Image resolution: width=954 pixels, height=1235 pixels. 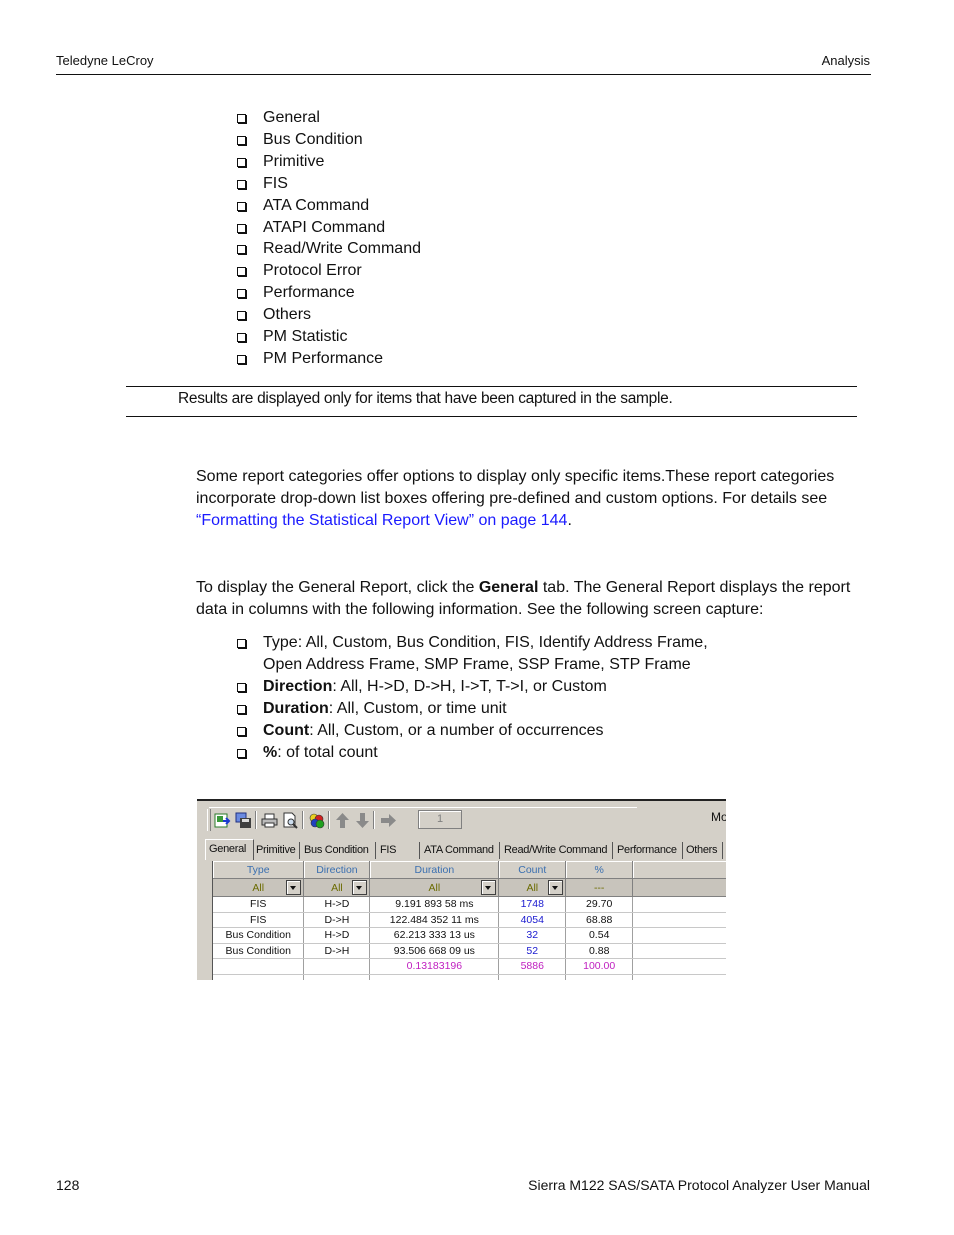 I want to click on list-item: General, so click(x=329, y=118).